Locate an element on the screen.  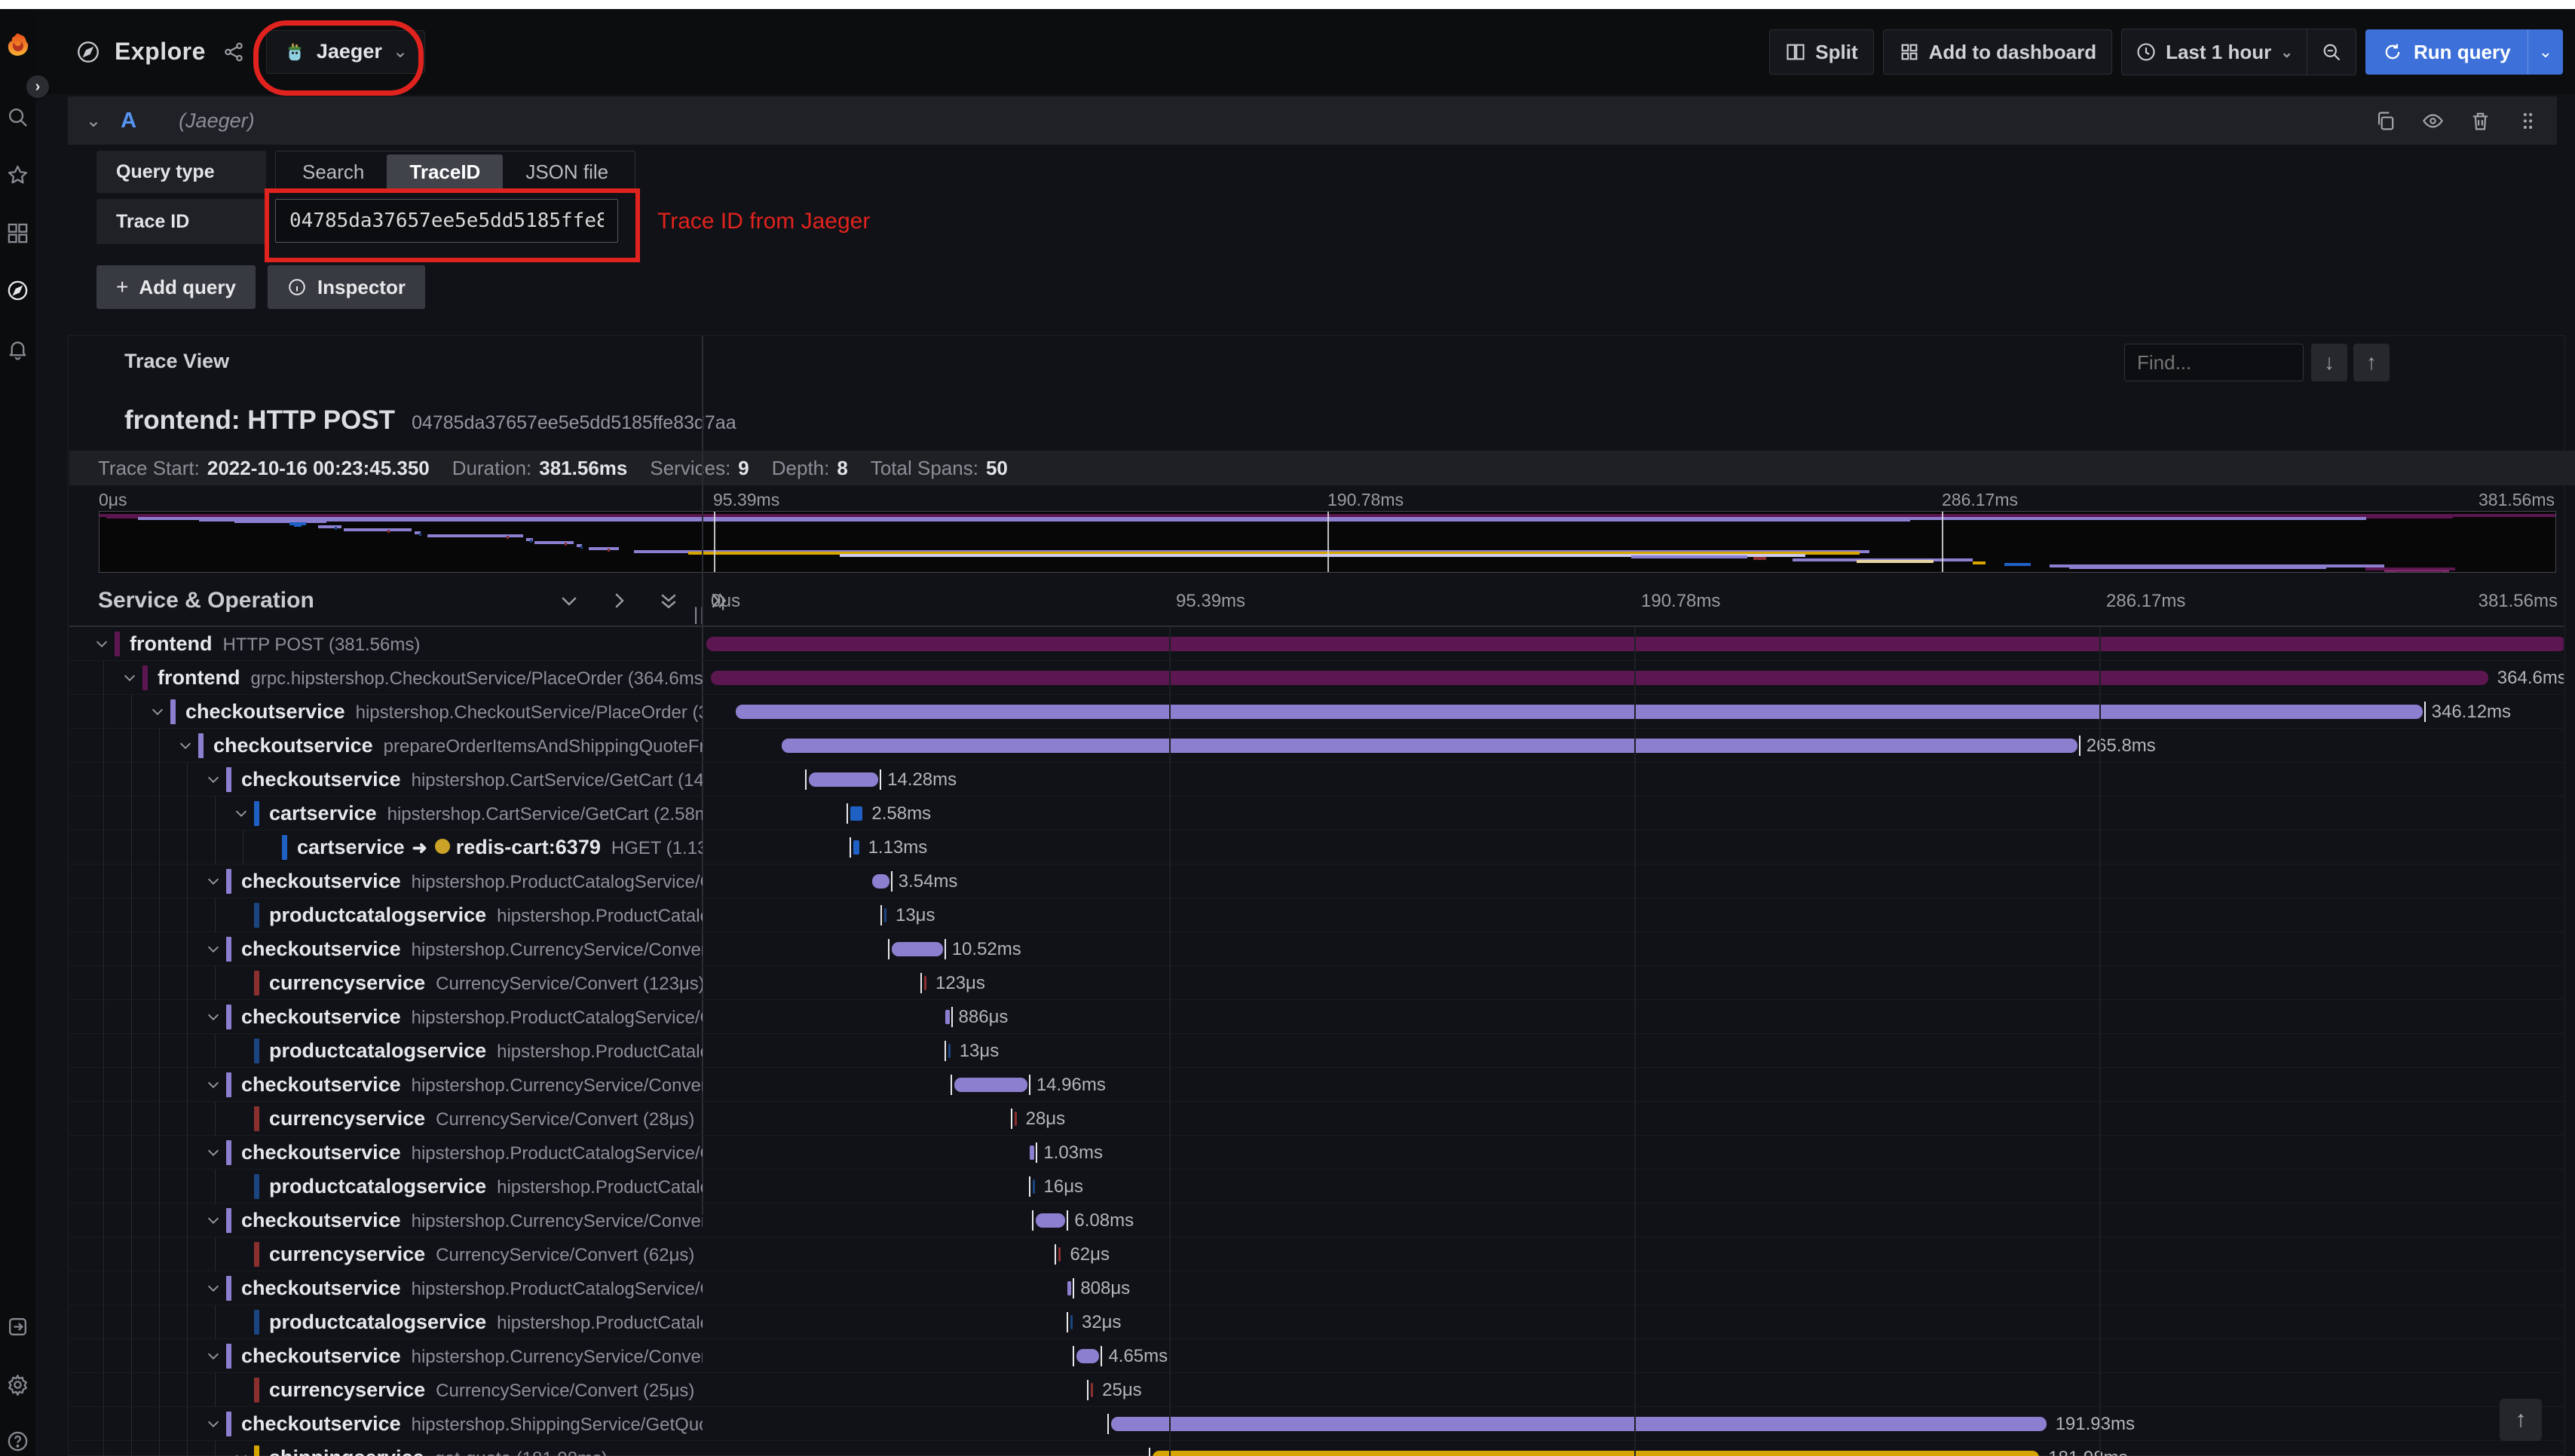
span-timeline-cell: 14.96ms is located at coordinates (1634, 1085).